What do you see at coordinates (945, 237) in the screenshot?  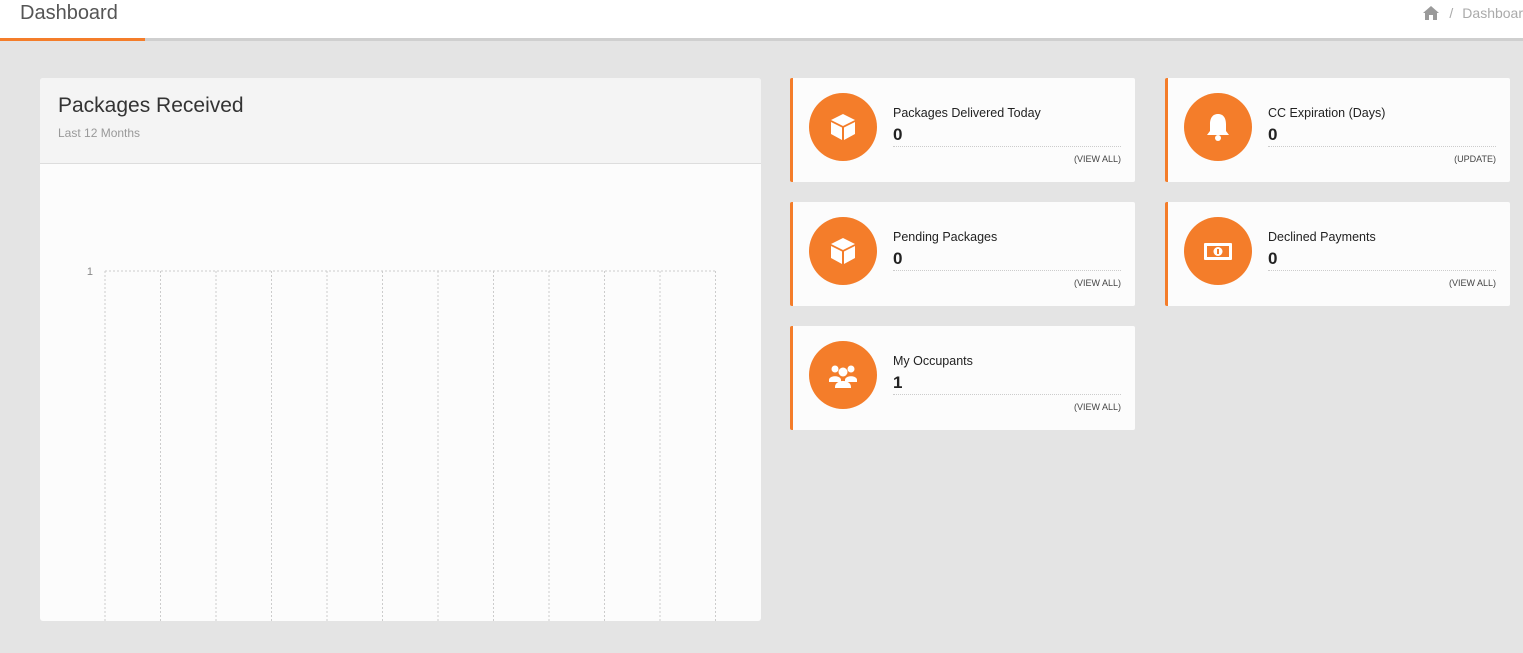 I see `card-label: Pending Packages` at bounding box center [945, 237].